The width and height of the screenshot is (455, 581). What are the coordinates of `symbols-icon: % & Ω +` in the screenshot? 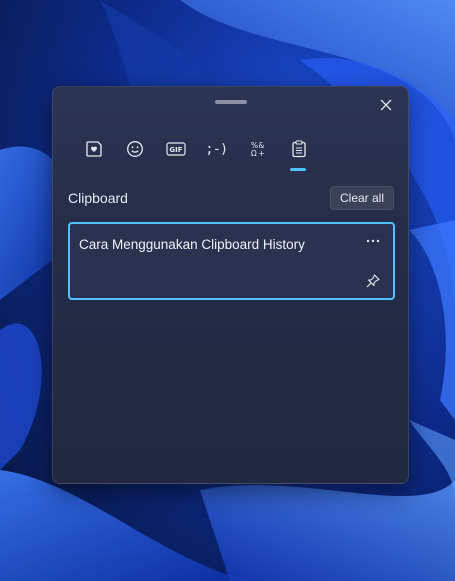 It's located at (258, 149).